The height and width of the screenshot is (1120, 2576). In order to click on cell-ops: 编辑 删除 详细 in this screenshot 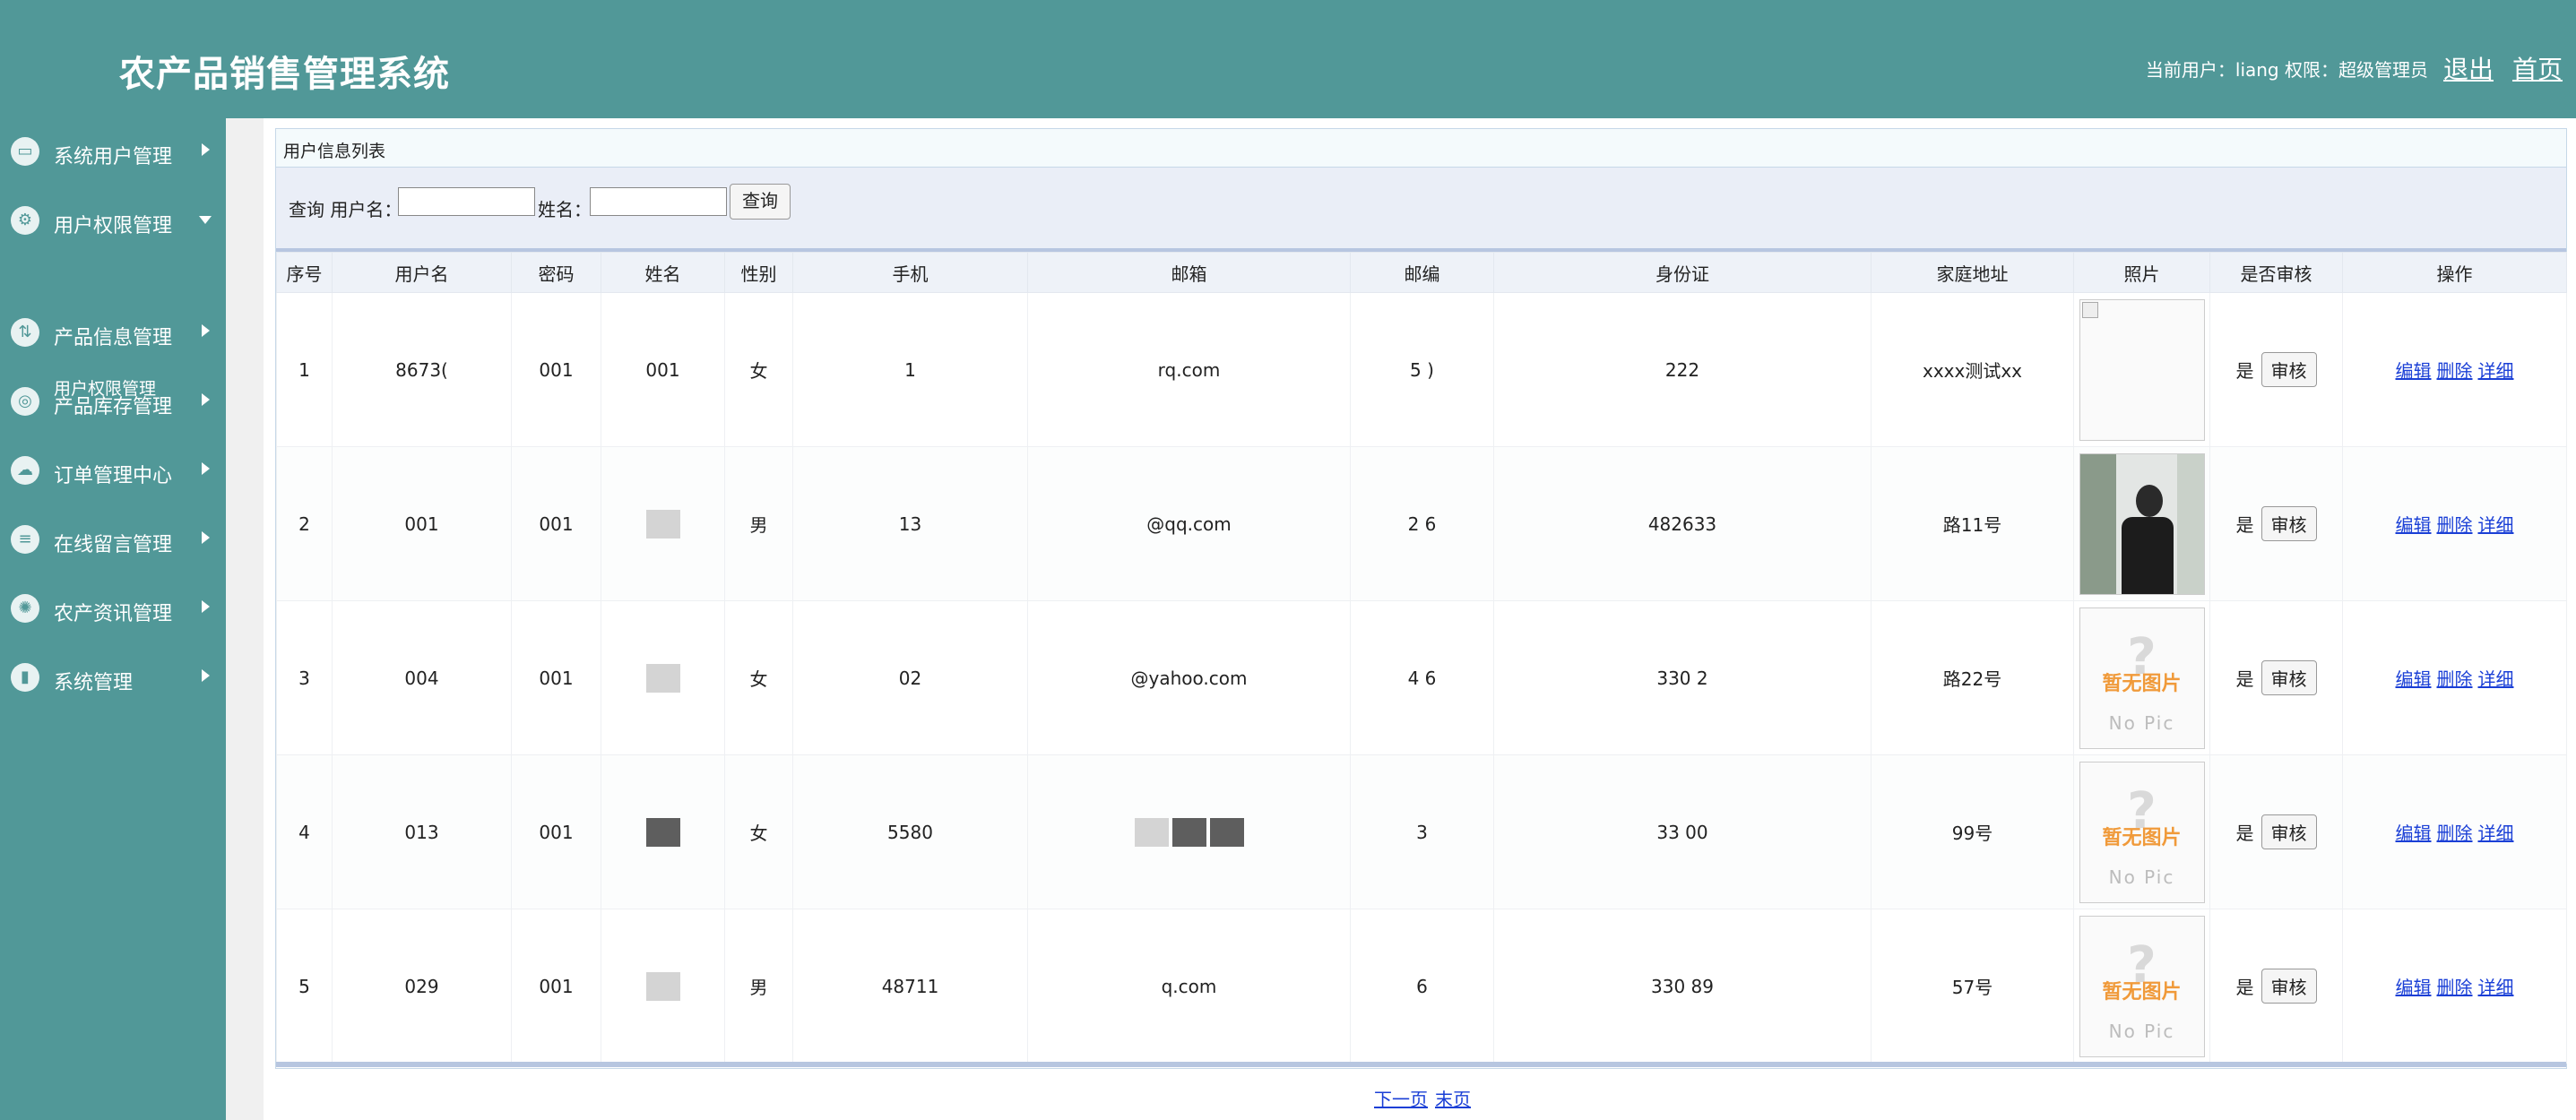, I will do `click(2454, 370)`.